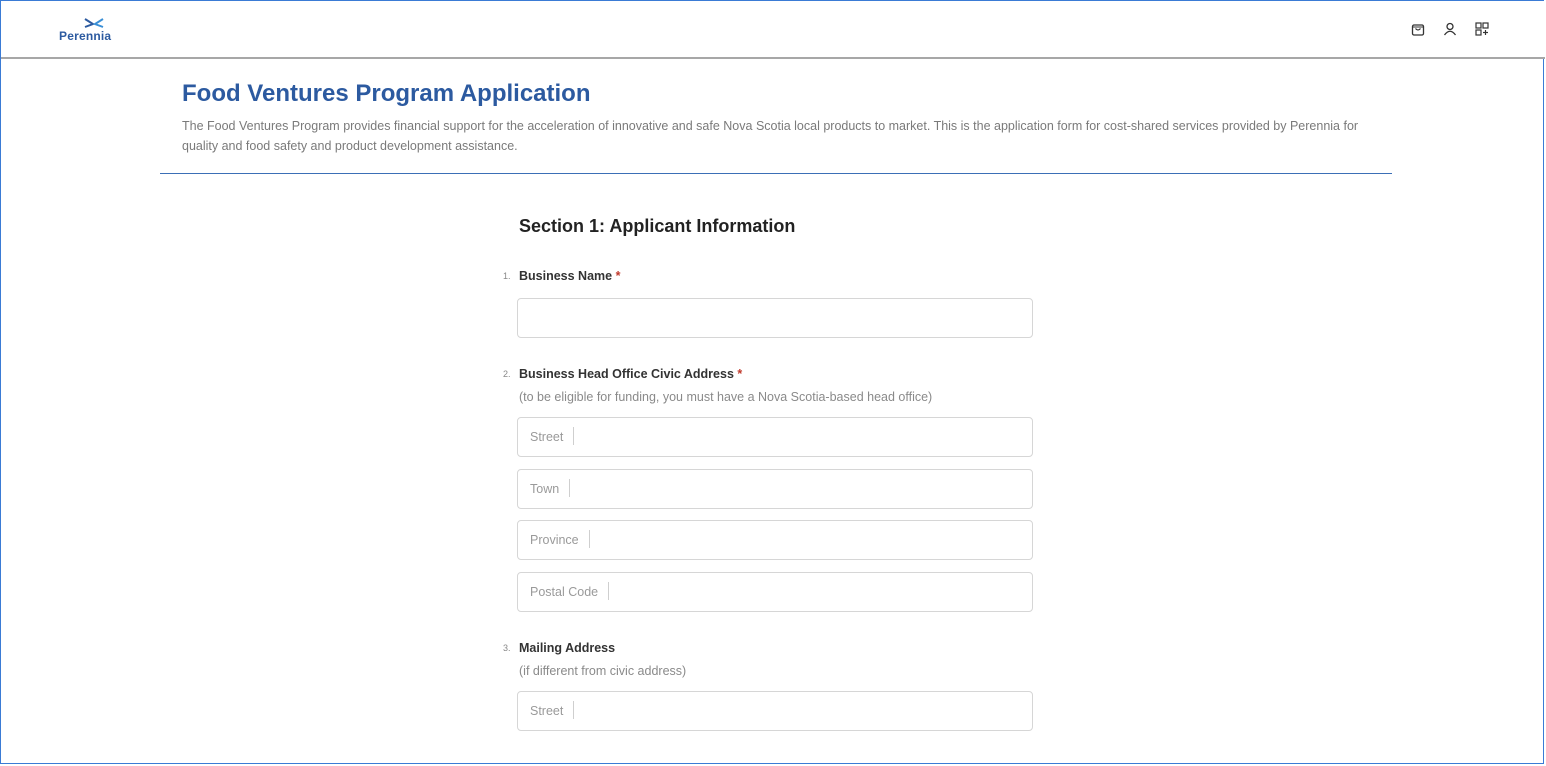 This screenshot has height=766, width=1546. I want to click on user-icon, so click(1450, 29).